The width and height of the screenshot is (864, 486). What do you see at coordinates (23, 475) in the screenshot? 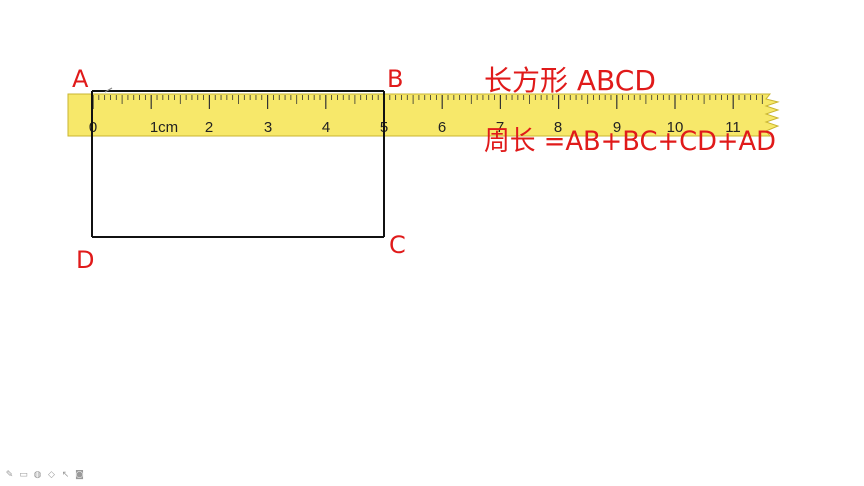
I see `eraser-icon: ▭` at bounding box center [23, 475].